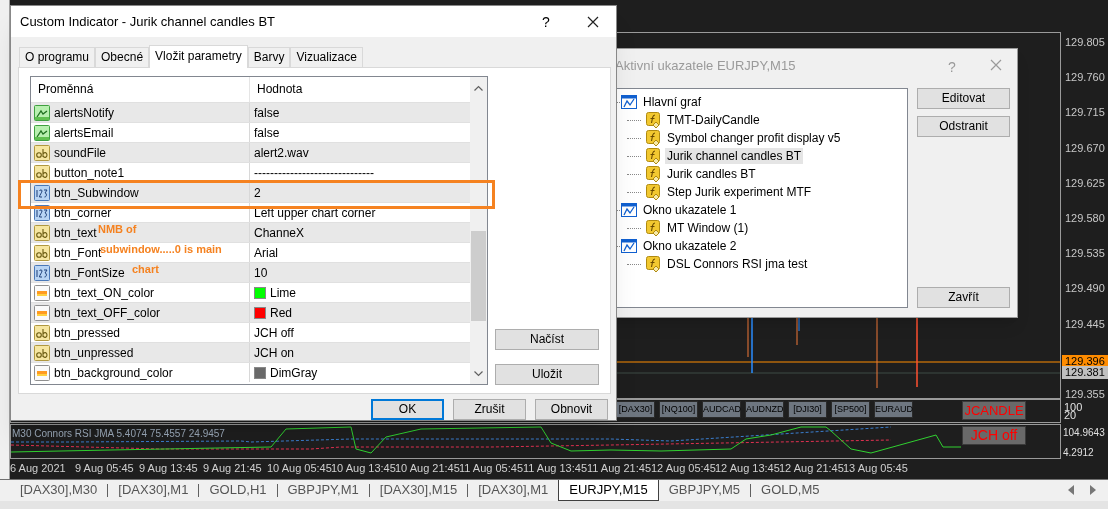 This screenshot has width=1108, height=509. I want to click on dialog-button: Editovat, so click(963, 98).